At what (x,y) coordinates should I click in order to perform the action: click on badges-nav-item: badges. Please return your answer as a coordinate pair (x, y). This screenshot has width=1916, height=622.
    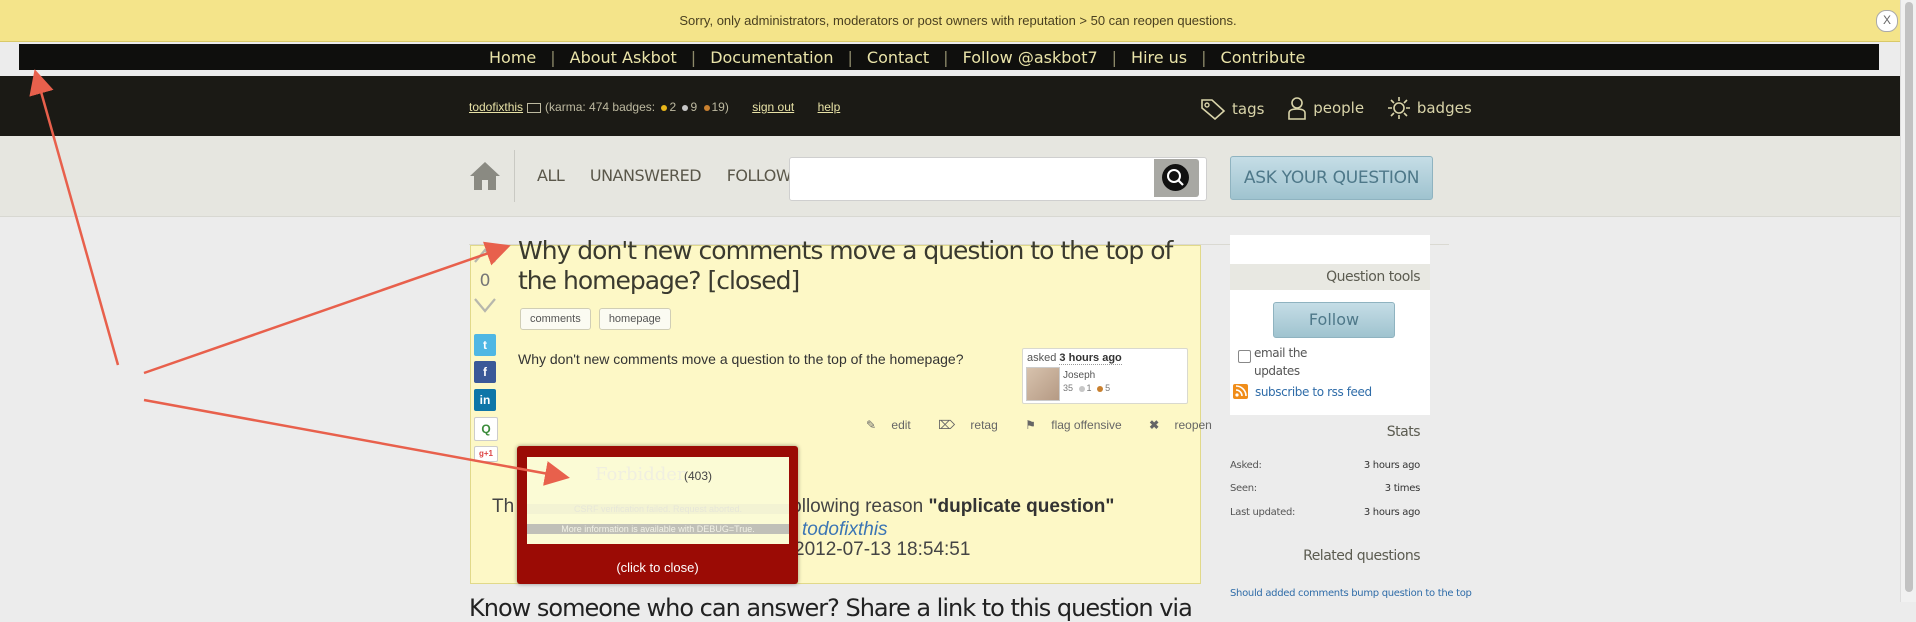
    Looking at the image, I should click on (1429, 108).